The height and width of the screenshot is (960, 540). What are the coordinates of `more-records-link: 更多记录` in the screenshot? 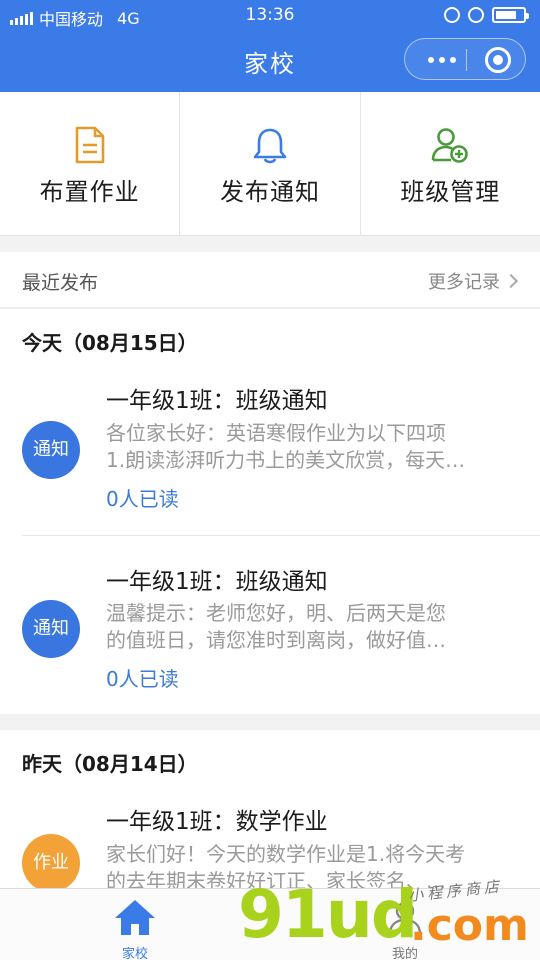 It's located at (473, 281).